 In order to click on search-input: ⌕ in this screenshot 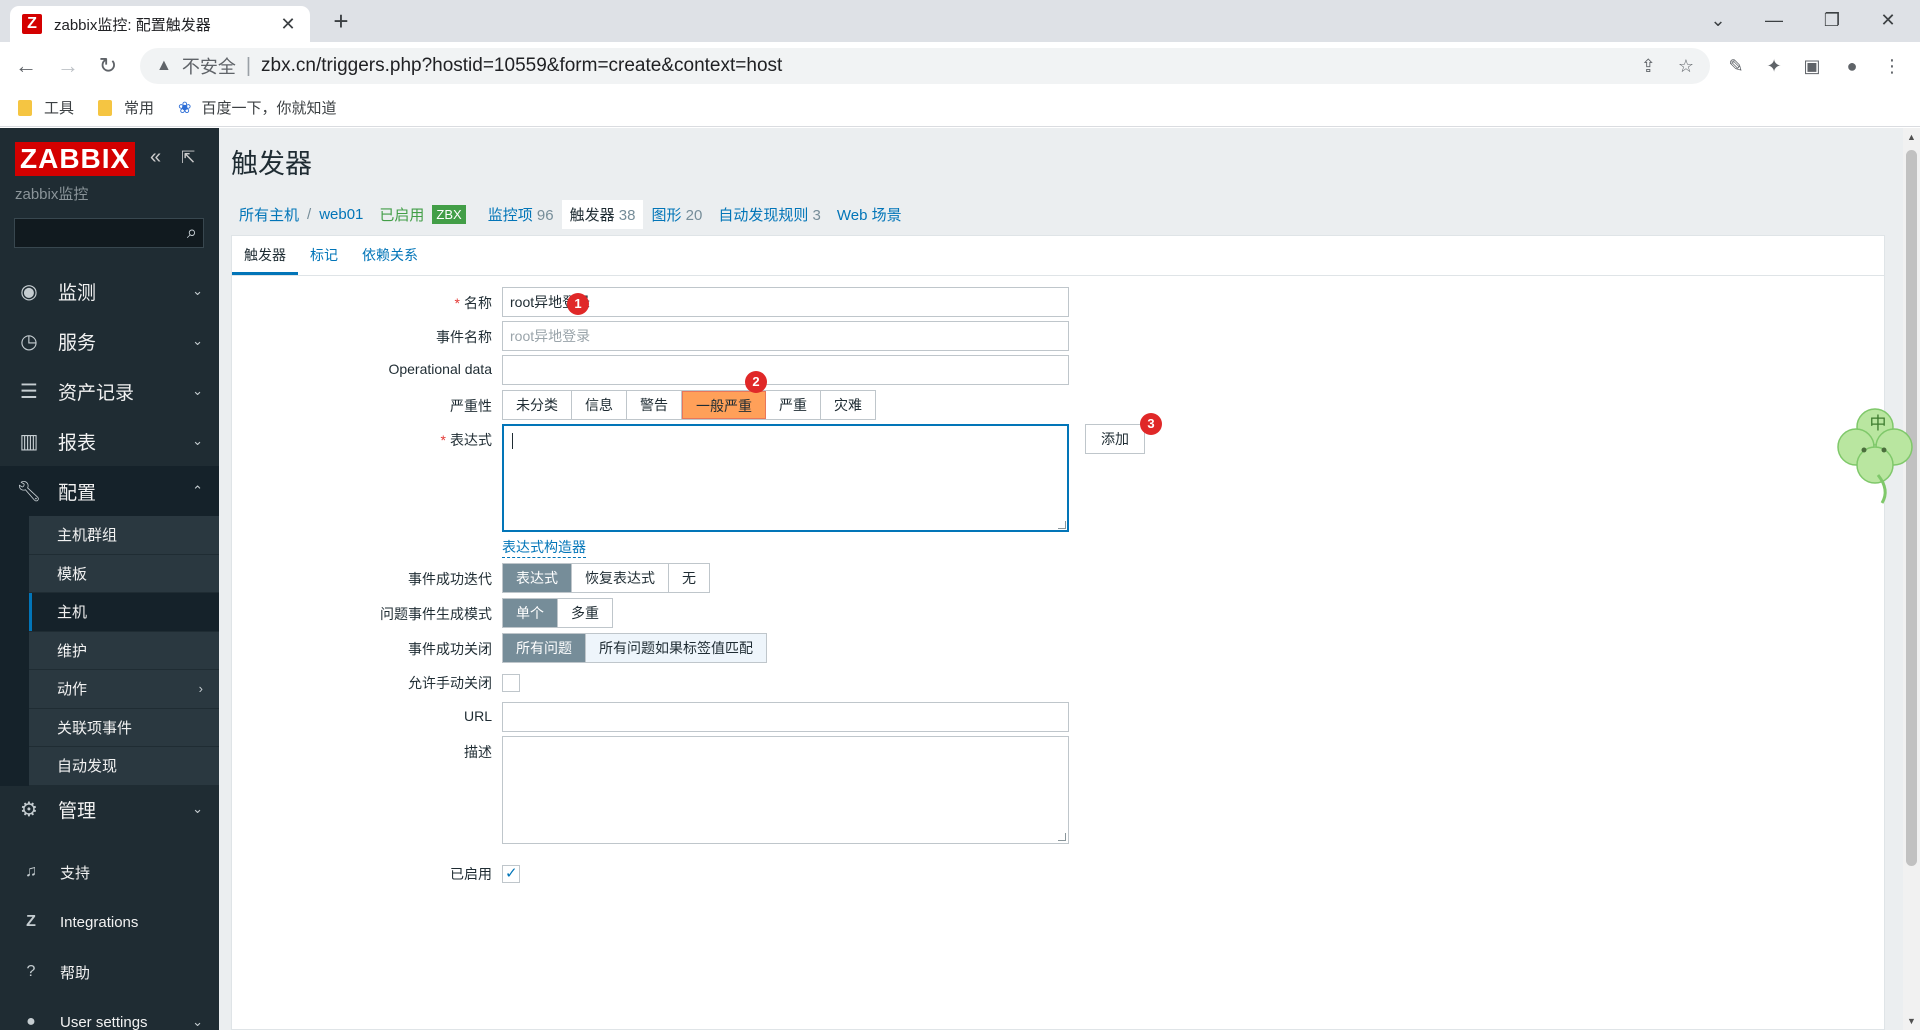, I will do `click(109, 233)`.